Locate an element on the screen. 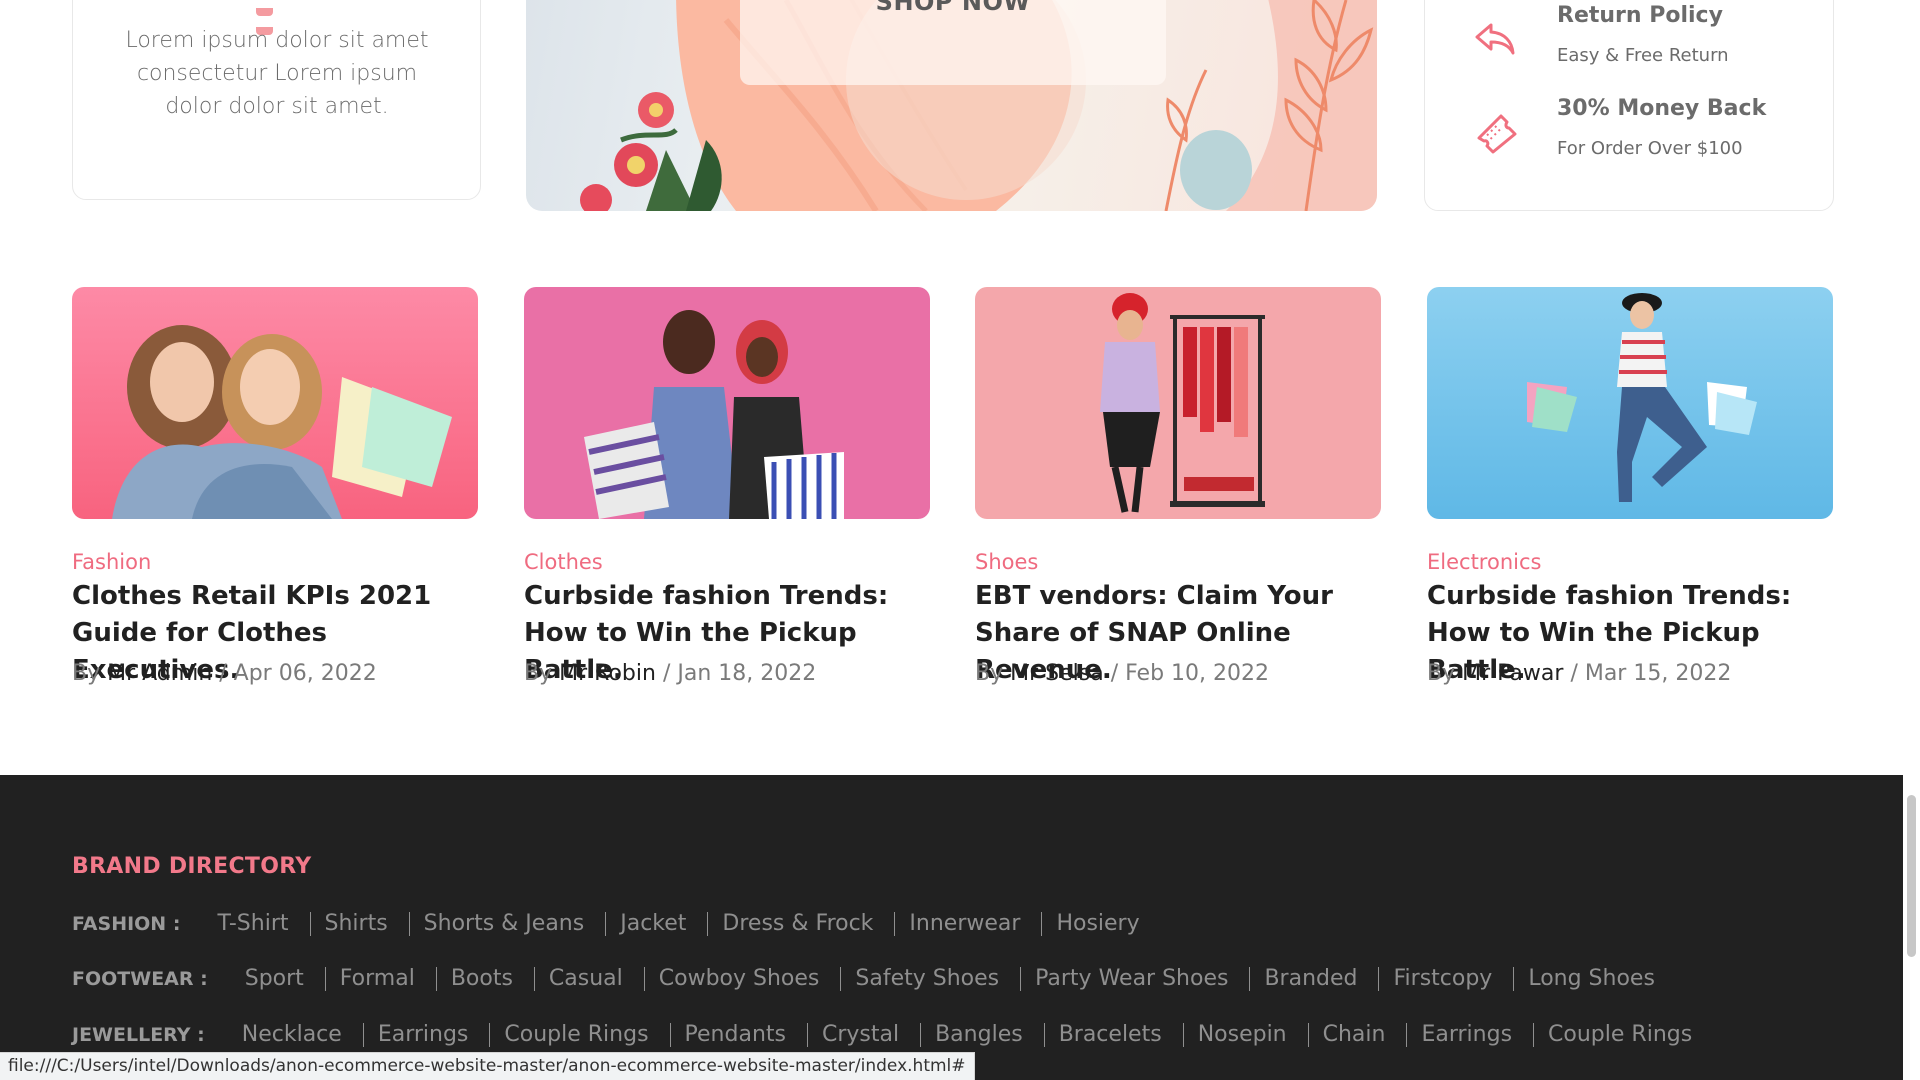 The height and width of the screenshot is (1080, 1920). blog-meta: By Mr Admin / Apr 06, 2022 is located at coordinates (224, 673).